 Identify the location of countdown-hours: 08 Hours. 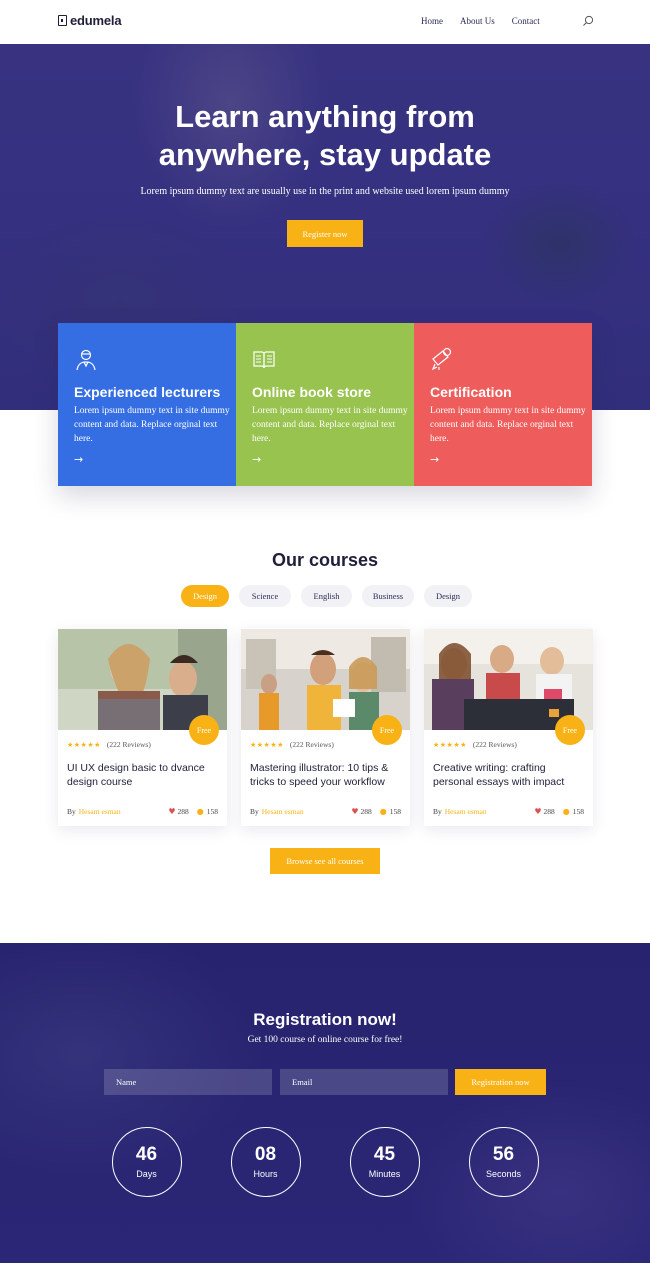
(266, 1162).